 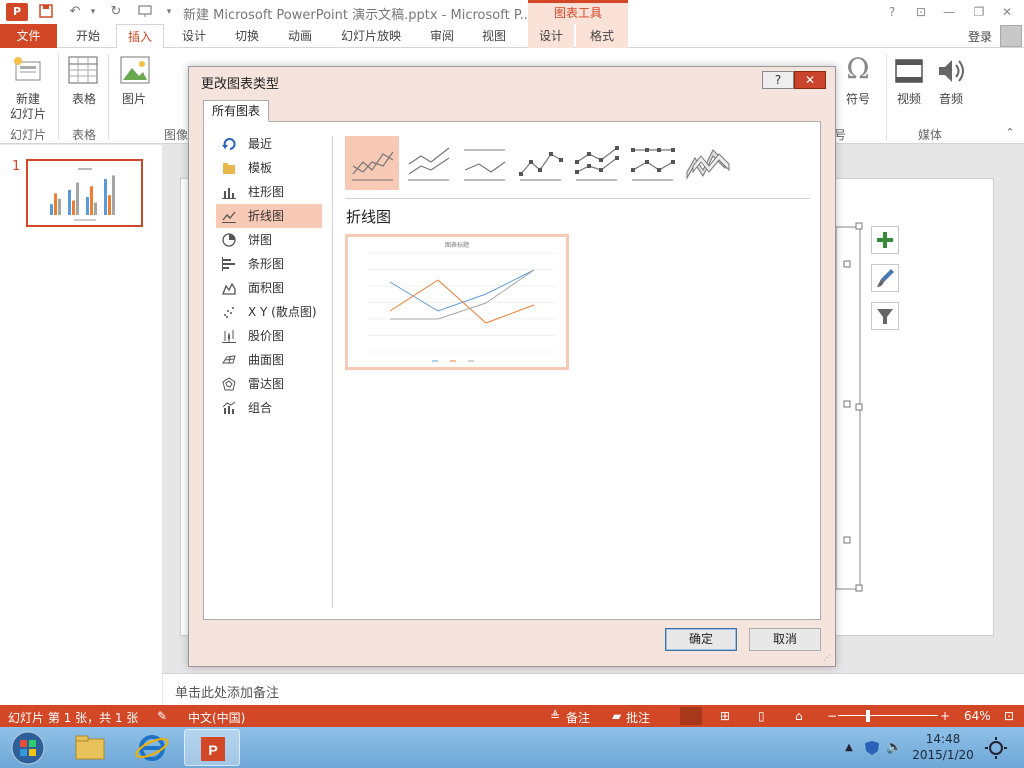 What do you see at coordinates (945, 716) in the screenshot?
I see `zoom-in-icon: +` at bounding box center [945, 716].